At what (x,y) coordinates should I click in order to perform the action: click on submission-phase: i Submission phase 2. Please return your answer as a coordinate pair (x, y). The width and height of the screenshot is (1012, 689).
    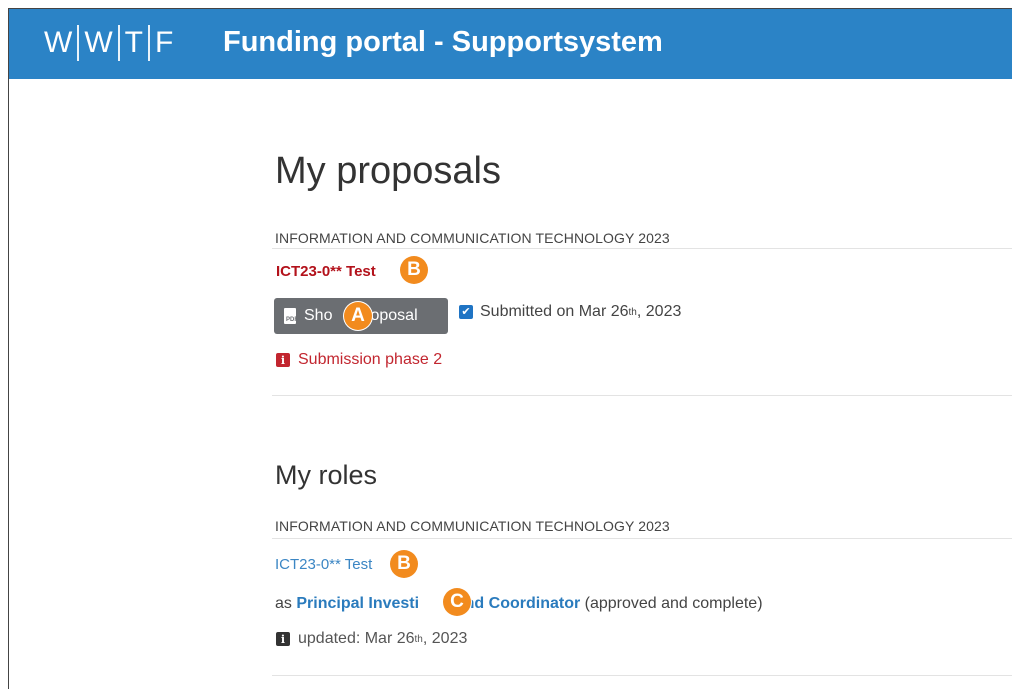
    Looking at the image, I should click on (359, 360).